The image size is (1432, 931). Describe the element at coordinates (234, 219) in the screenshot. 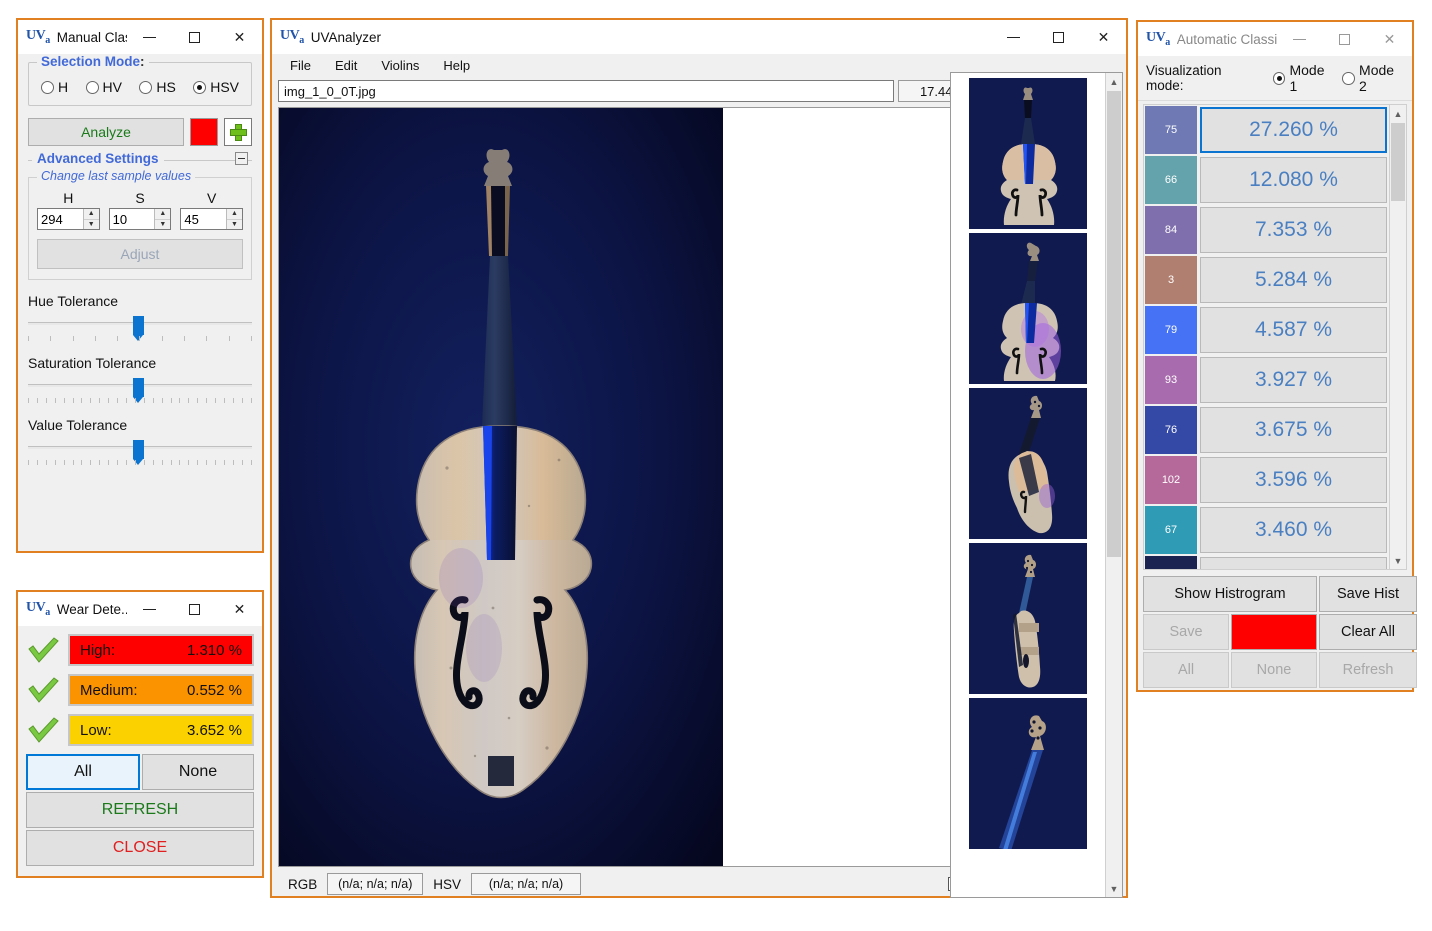

I see `value-spin-buttons: ▲ ▼` at that location.